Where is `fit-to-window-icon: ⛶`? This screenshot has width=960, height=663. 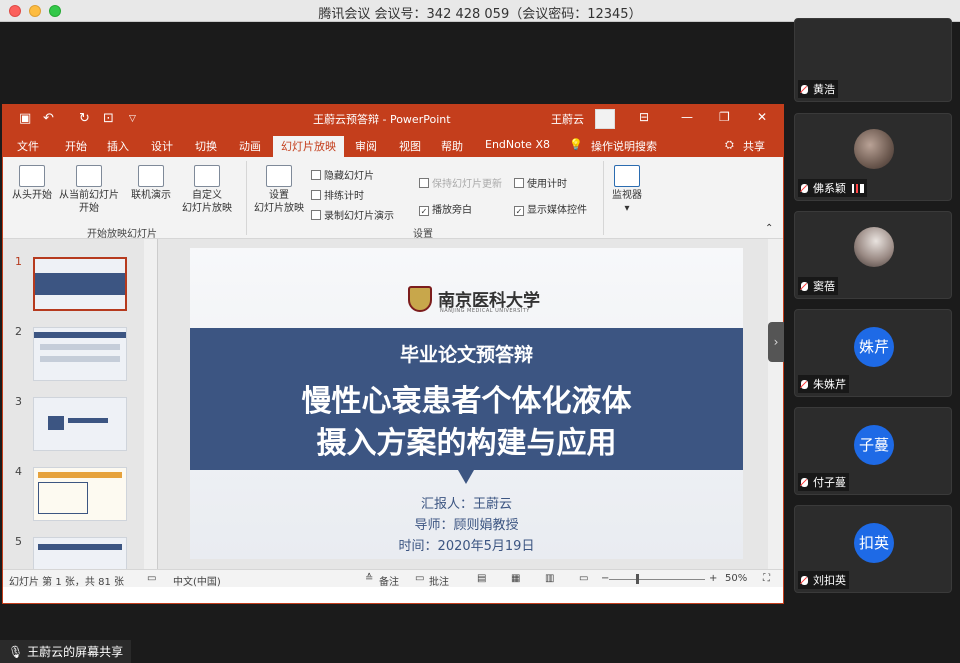
fit-to-window-icon: ⛶ is located at coordinates (766, 578).